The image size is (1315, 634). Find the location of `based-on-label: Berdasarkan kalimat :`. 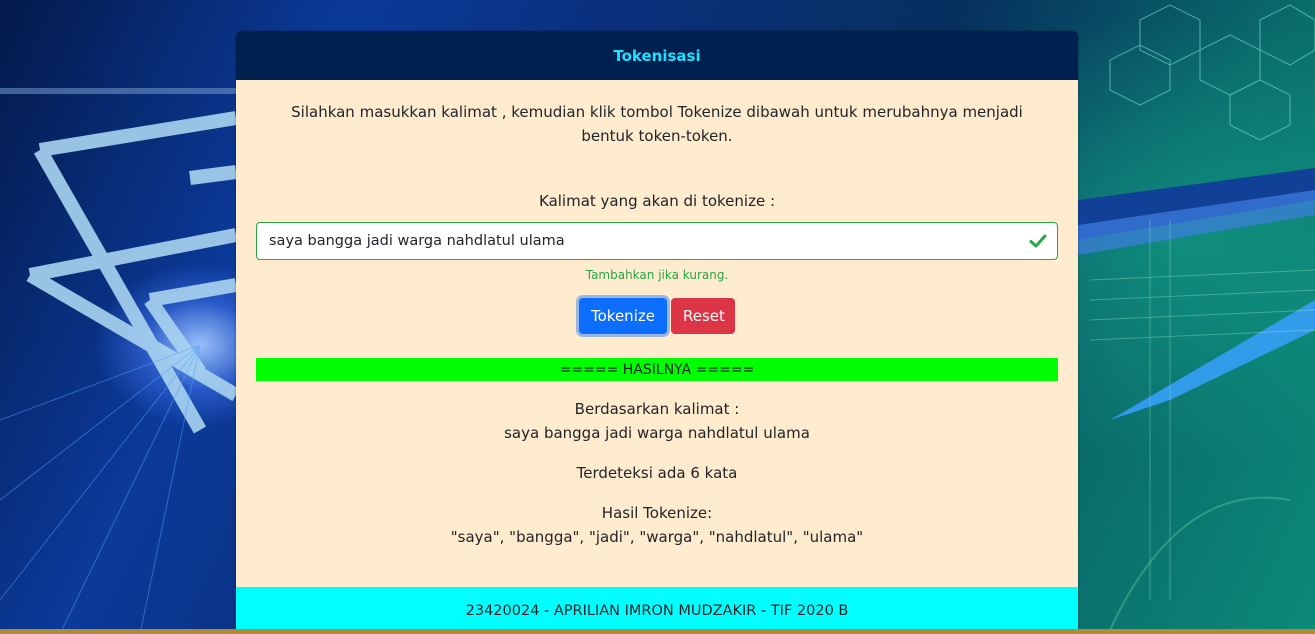

based-on-label: Berdasarkan kalimat : is located at coordinates (657, 409).